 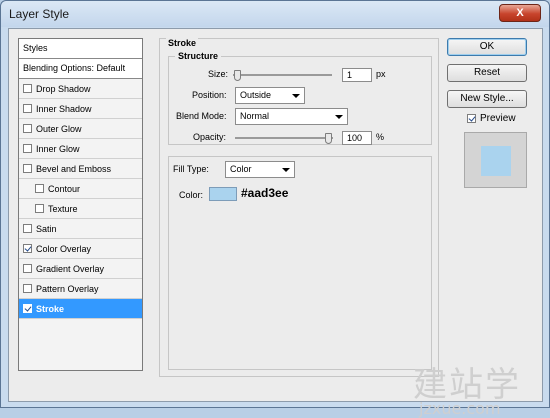 I want to click on style-item-label: Gradient Overlay, so click(x=70, y=268).